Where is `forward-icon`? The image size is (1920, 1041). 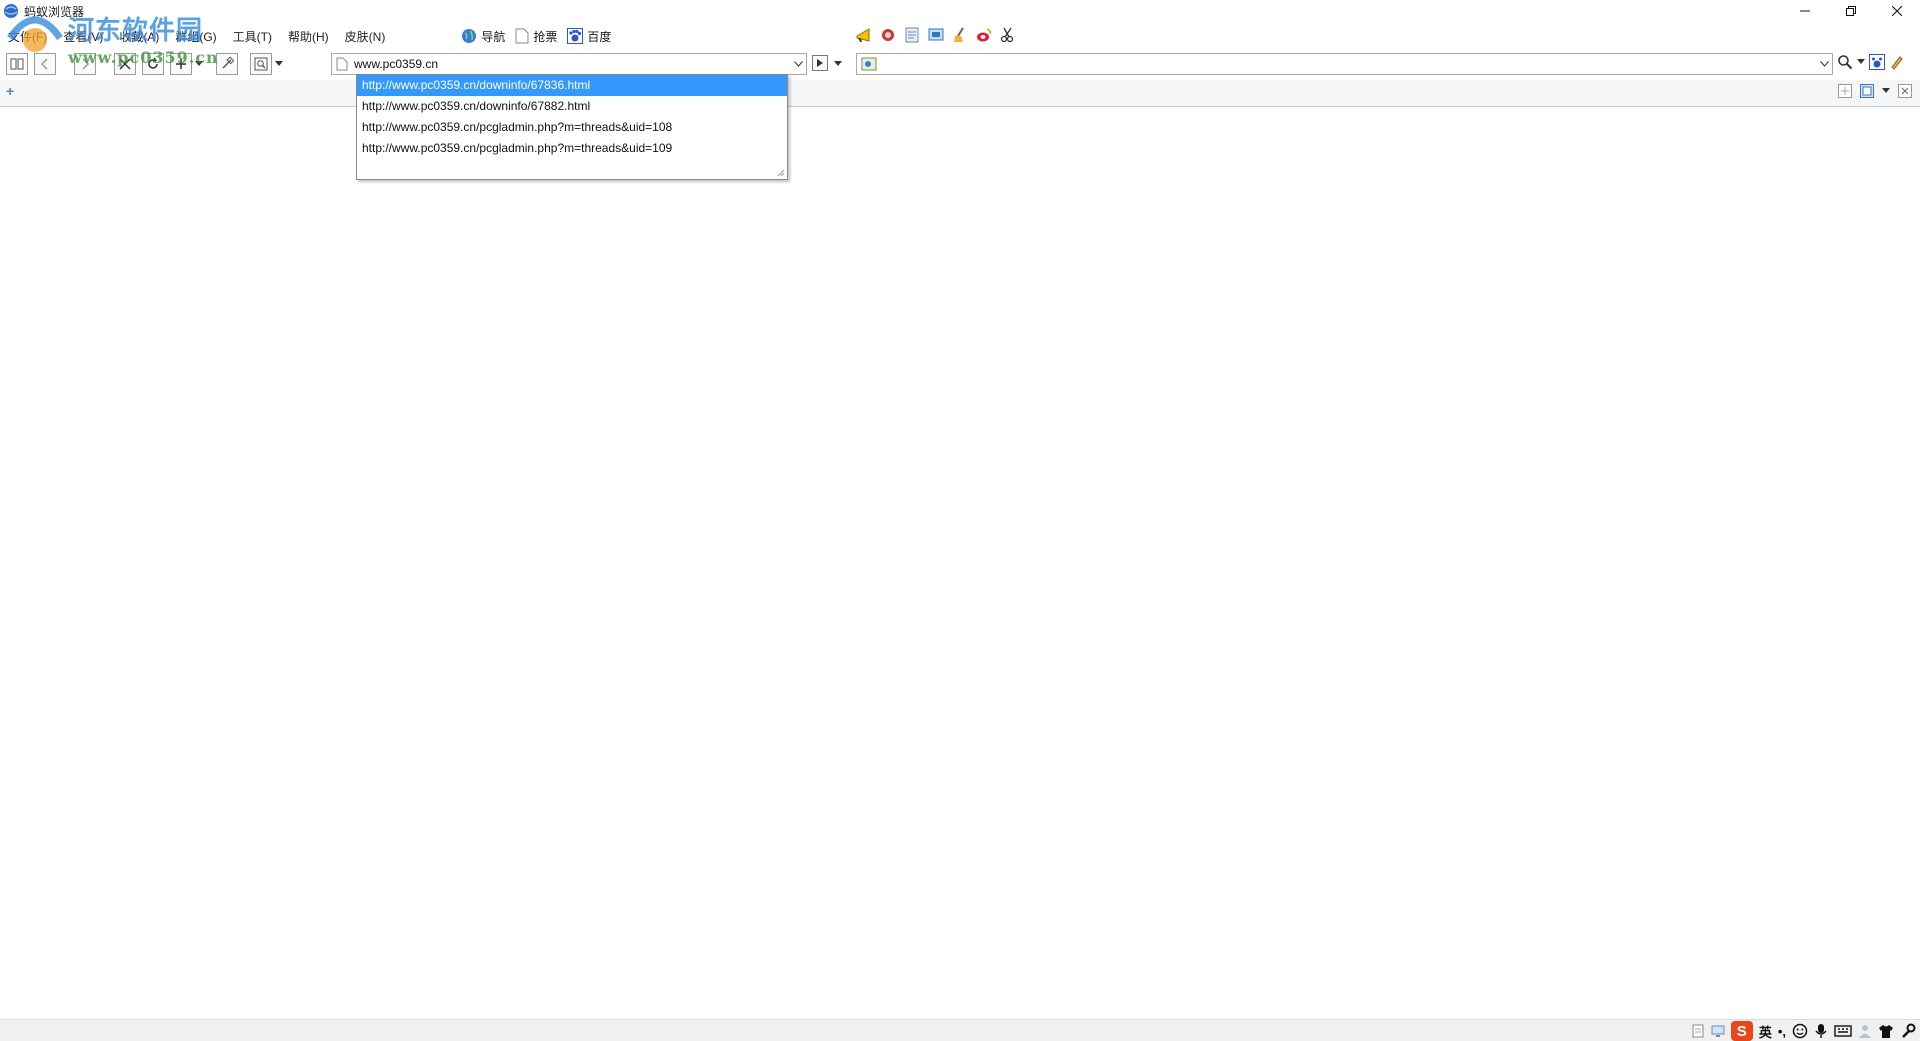 forward-icon is located at coordinates (86, 64).